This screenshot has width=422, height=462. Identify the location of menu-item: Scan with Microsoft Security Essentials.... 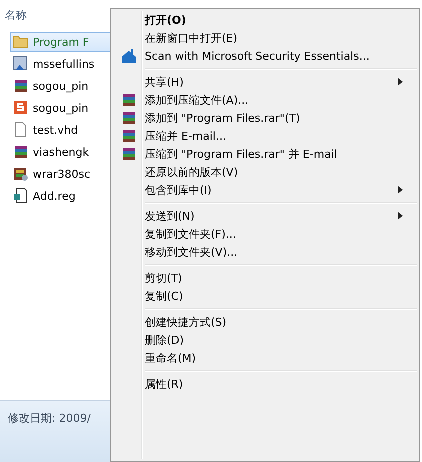
(265, 56).